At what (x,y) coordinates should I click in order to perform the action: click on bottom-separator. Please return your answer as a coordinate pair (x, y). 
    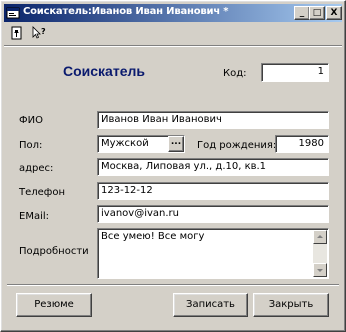
    Looking at the image, I should click on (173, 285).